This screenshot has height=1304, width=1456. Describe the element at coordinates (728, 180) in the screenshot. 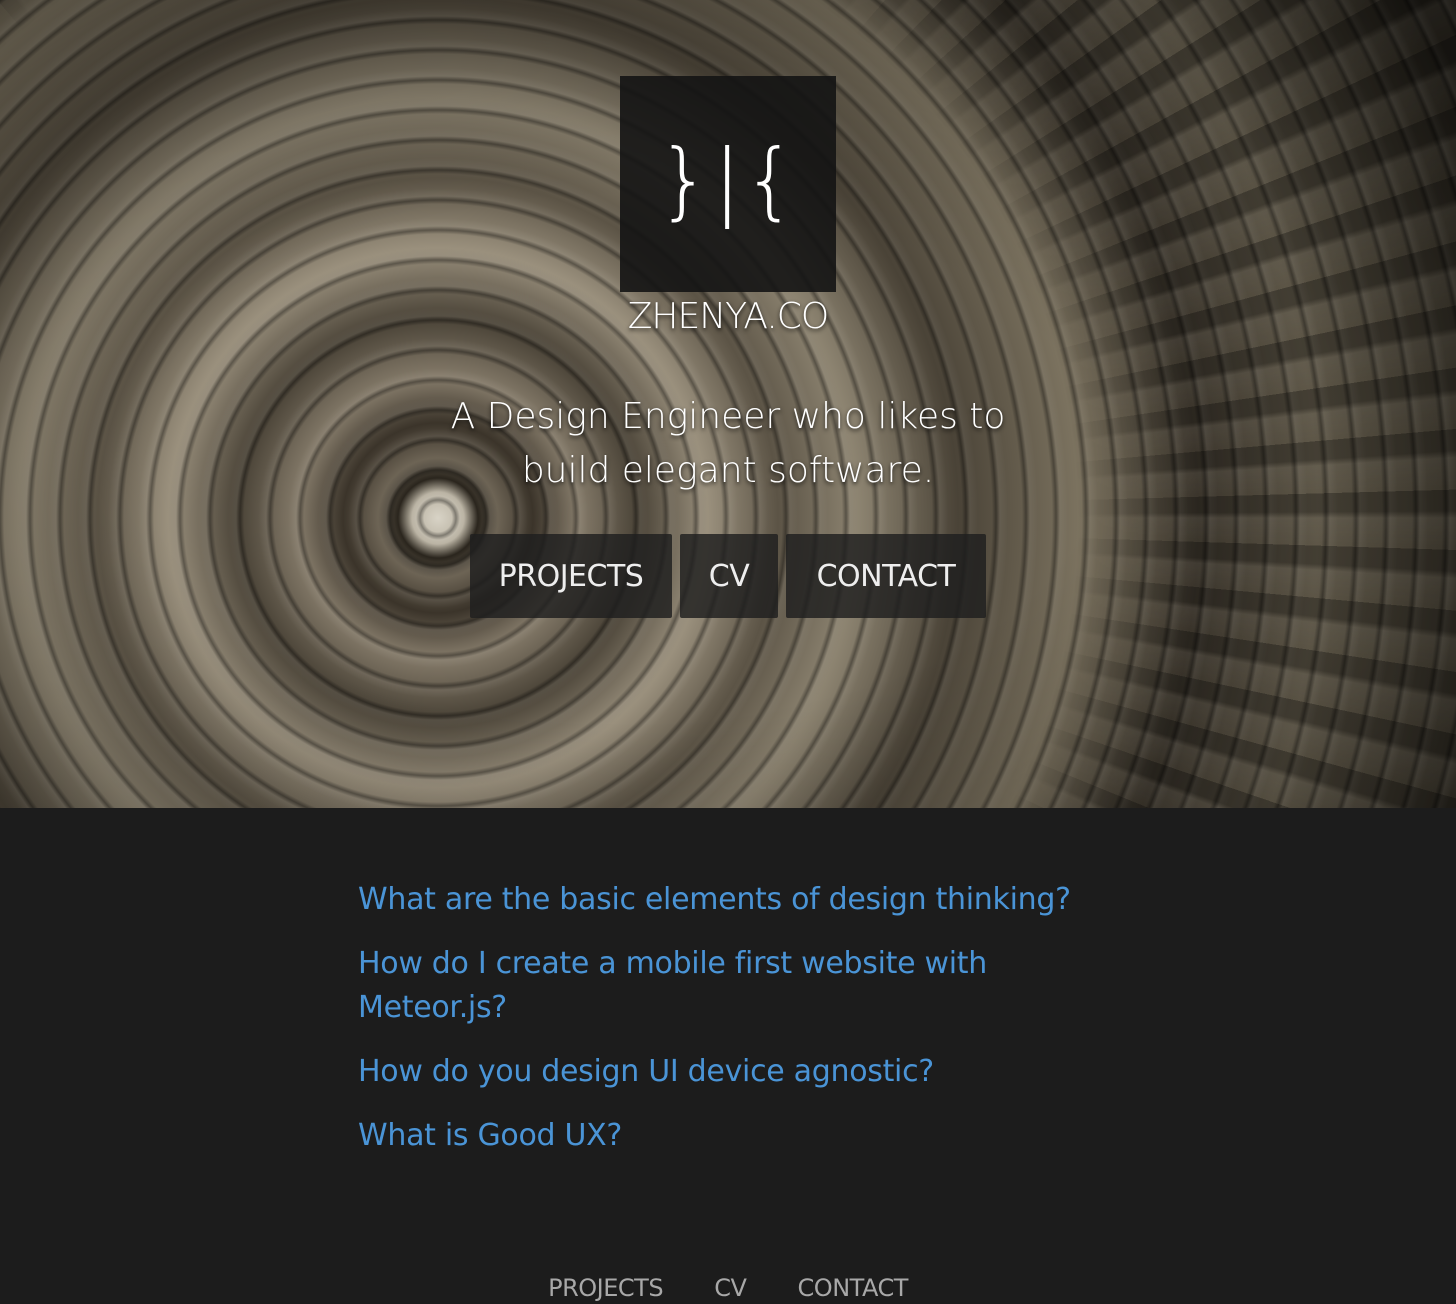

I see `logo-mark: }|{` at that location.